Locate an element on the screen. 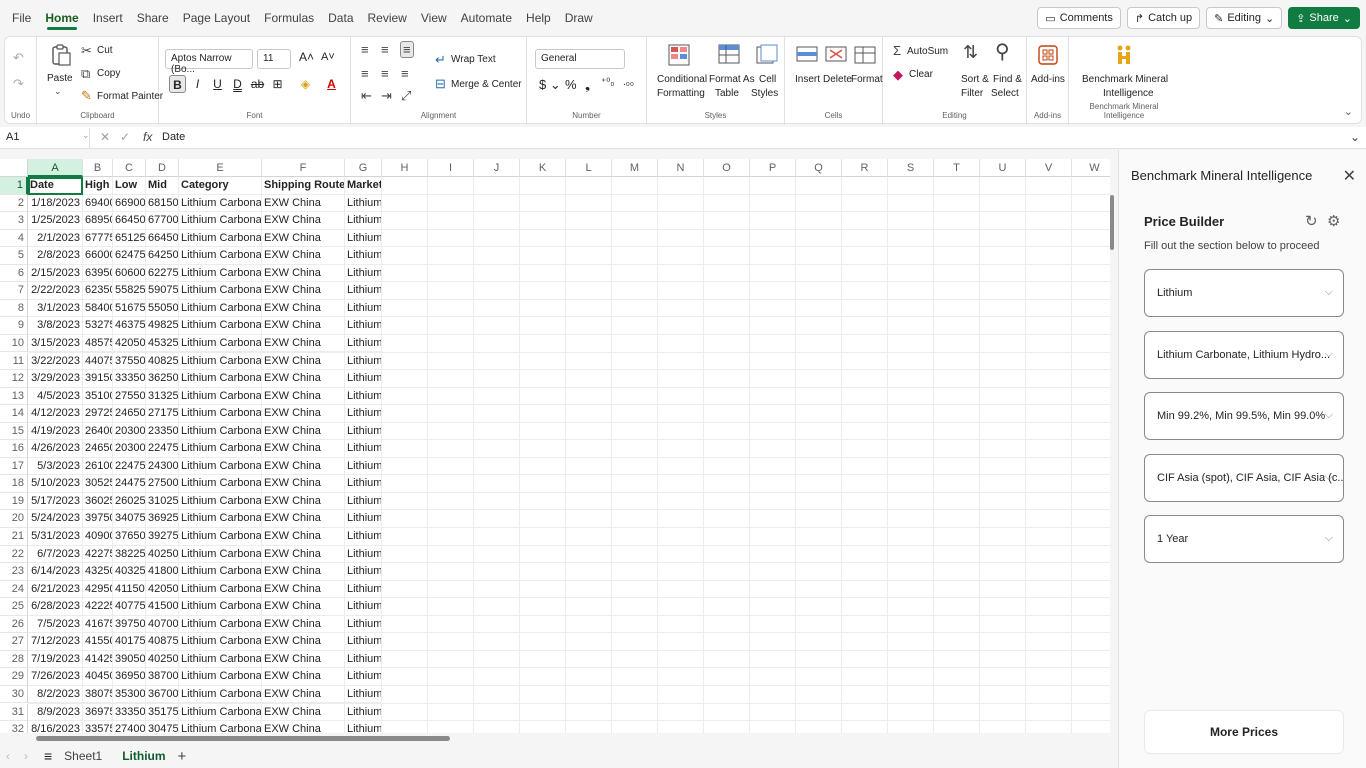 The width and height of the screenshot is (1366, 768). catch-up-button: ↱ Catch up is located at coordinates (1163, 18).